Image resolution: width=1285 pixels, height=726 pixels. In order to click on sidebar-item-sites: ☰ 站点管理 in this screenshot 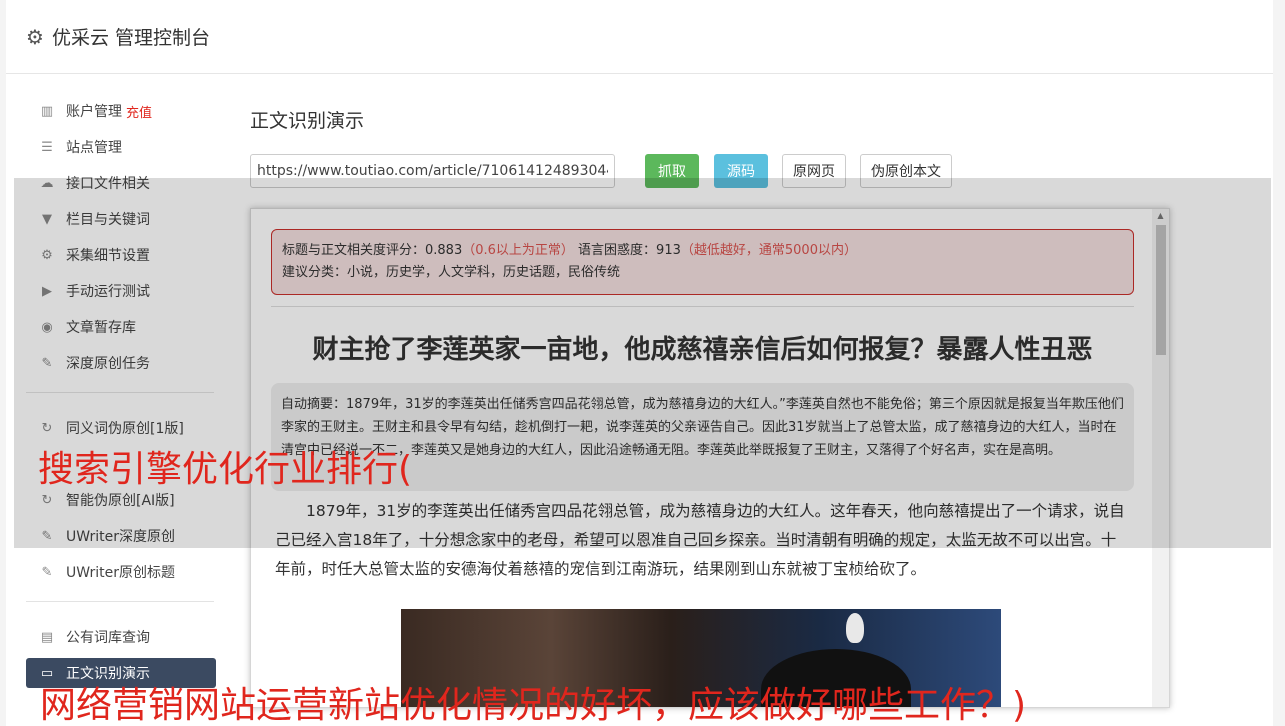, I will do `click(121, 147)`.